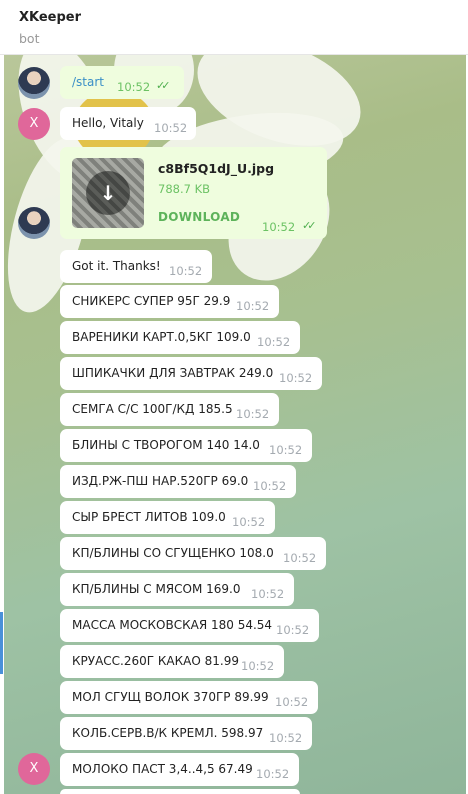 Image resolution: width=468 pixels, height=794 pixels. Describe the element at coordinates (149, 517) in the screenshot. I see `message-text: СЫР БРЕСТ ЛИТОВ 109.0` at that location.